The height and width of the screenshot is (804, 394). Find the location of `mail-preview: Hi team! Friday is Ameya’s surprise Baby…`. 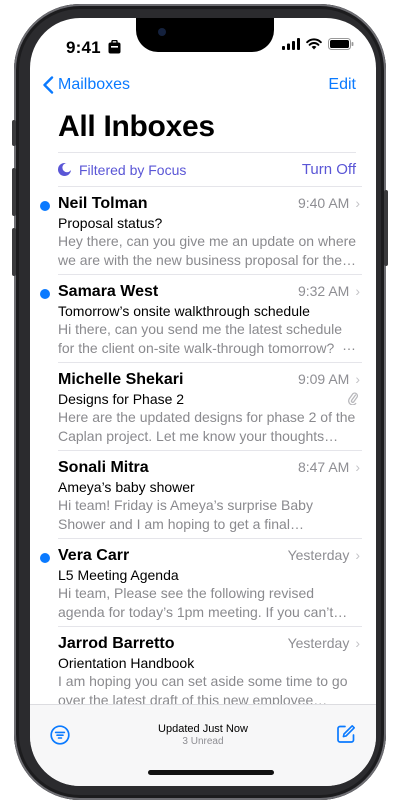

mail-preview: Hi team! Friday is Ameya’s surprise Baby… is located at coordinates (185, 514).